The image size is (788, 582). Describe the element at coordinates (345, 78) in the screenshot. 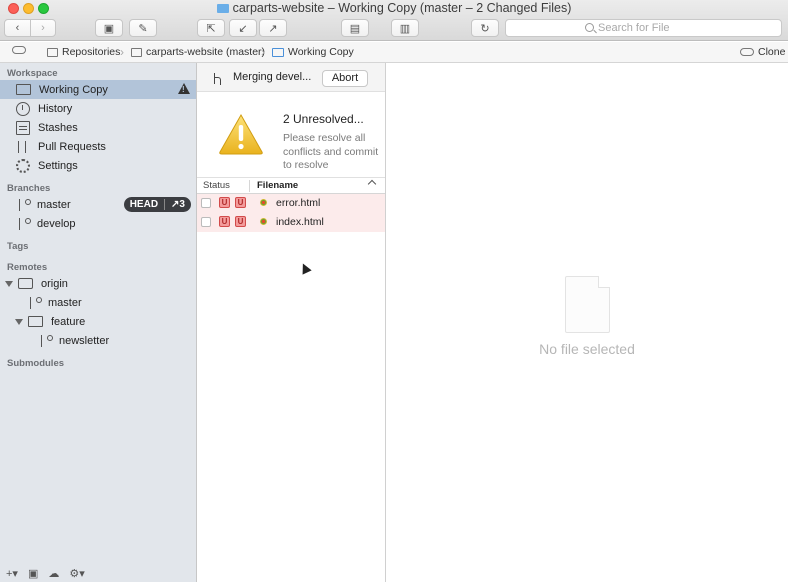

I see `abort-merge-button: Abort` at that location.